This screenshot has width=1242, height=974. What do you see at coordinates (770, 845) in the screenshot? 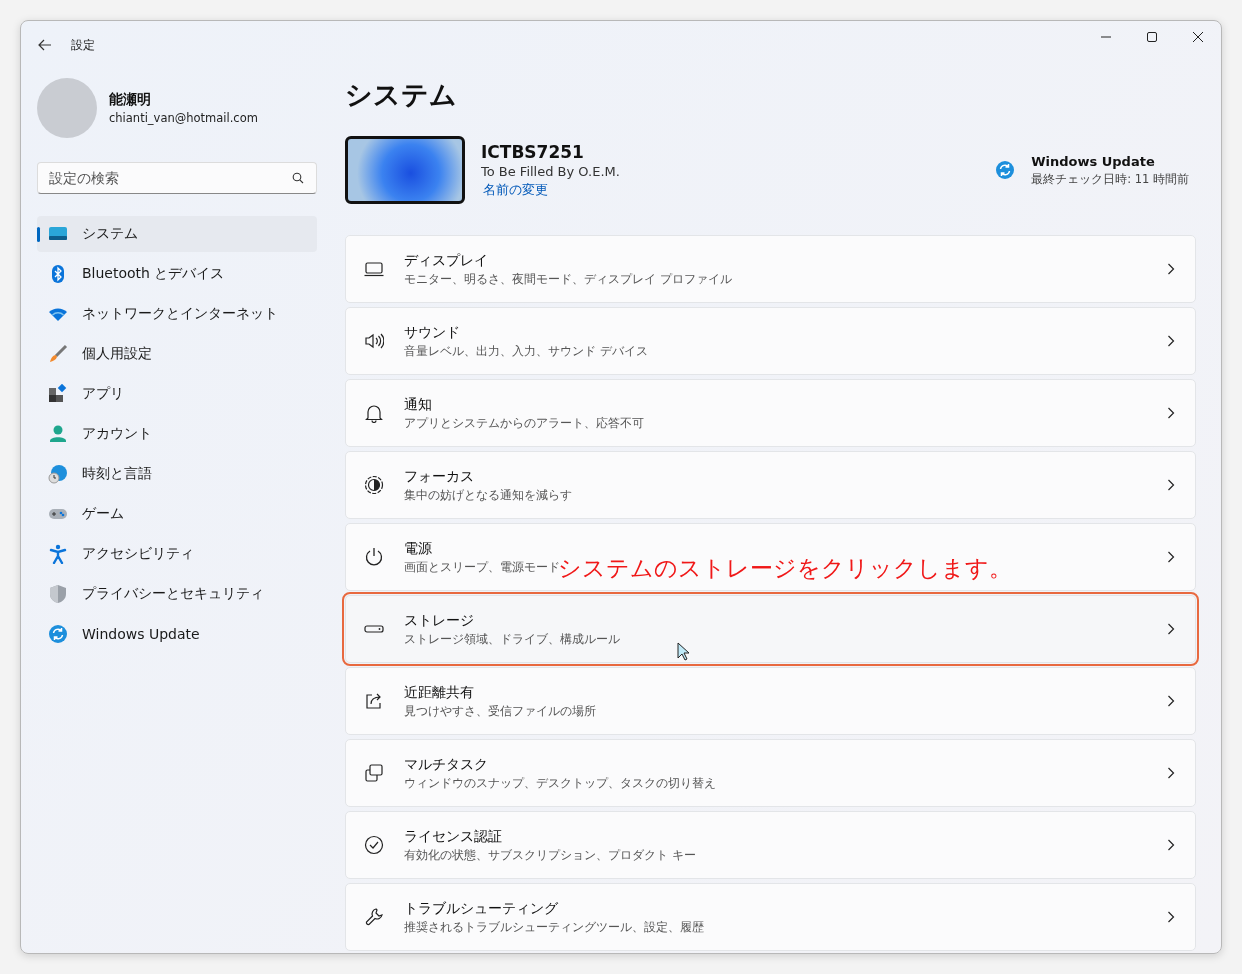
I see `settings-row: ライセンス認証 有効化の状態、サブスクリプション、プロダクト キー` at bounding box center [770, 845].